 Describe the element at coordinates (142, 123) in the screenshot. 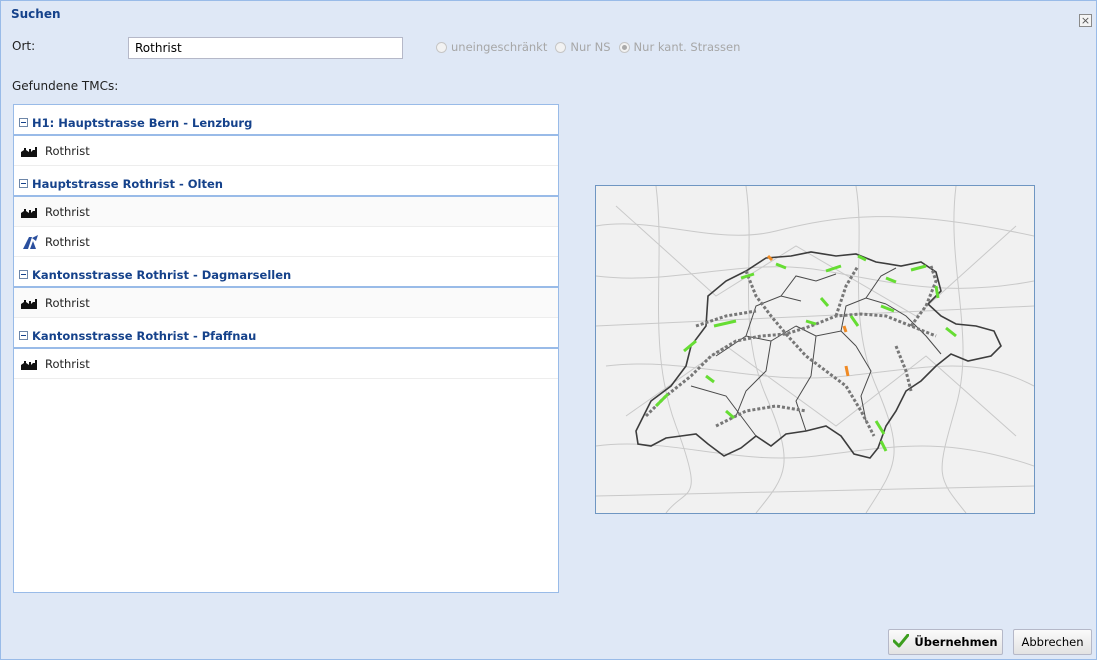

I see `group-title: H1: Hauptstrasse Bern - Lenzburg` at that location.